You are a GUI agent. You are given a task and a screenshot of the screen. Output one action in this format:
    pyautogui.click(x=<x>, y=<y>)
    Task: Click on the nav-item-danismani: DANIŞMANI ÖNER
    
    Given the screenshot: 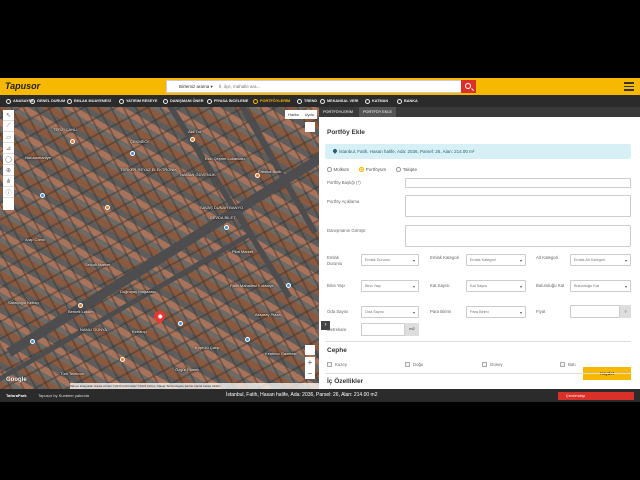 What is the action you would take?
    pyautogui.click(x=183, y=101)
    